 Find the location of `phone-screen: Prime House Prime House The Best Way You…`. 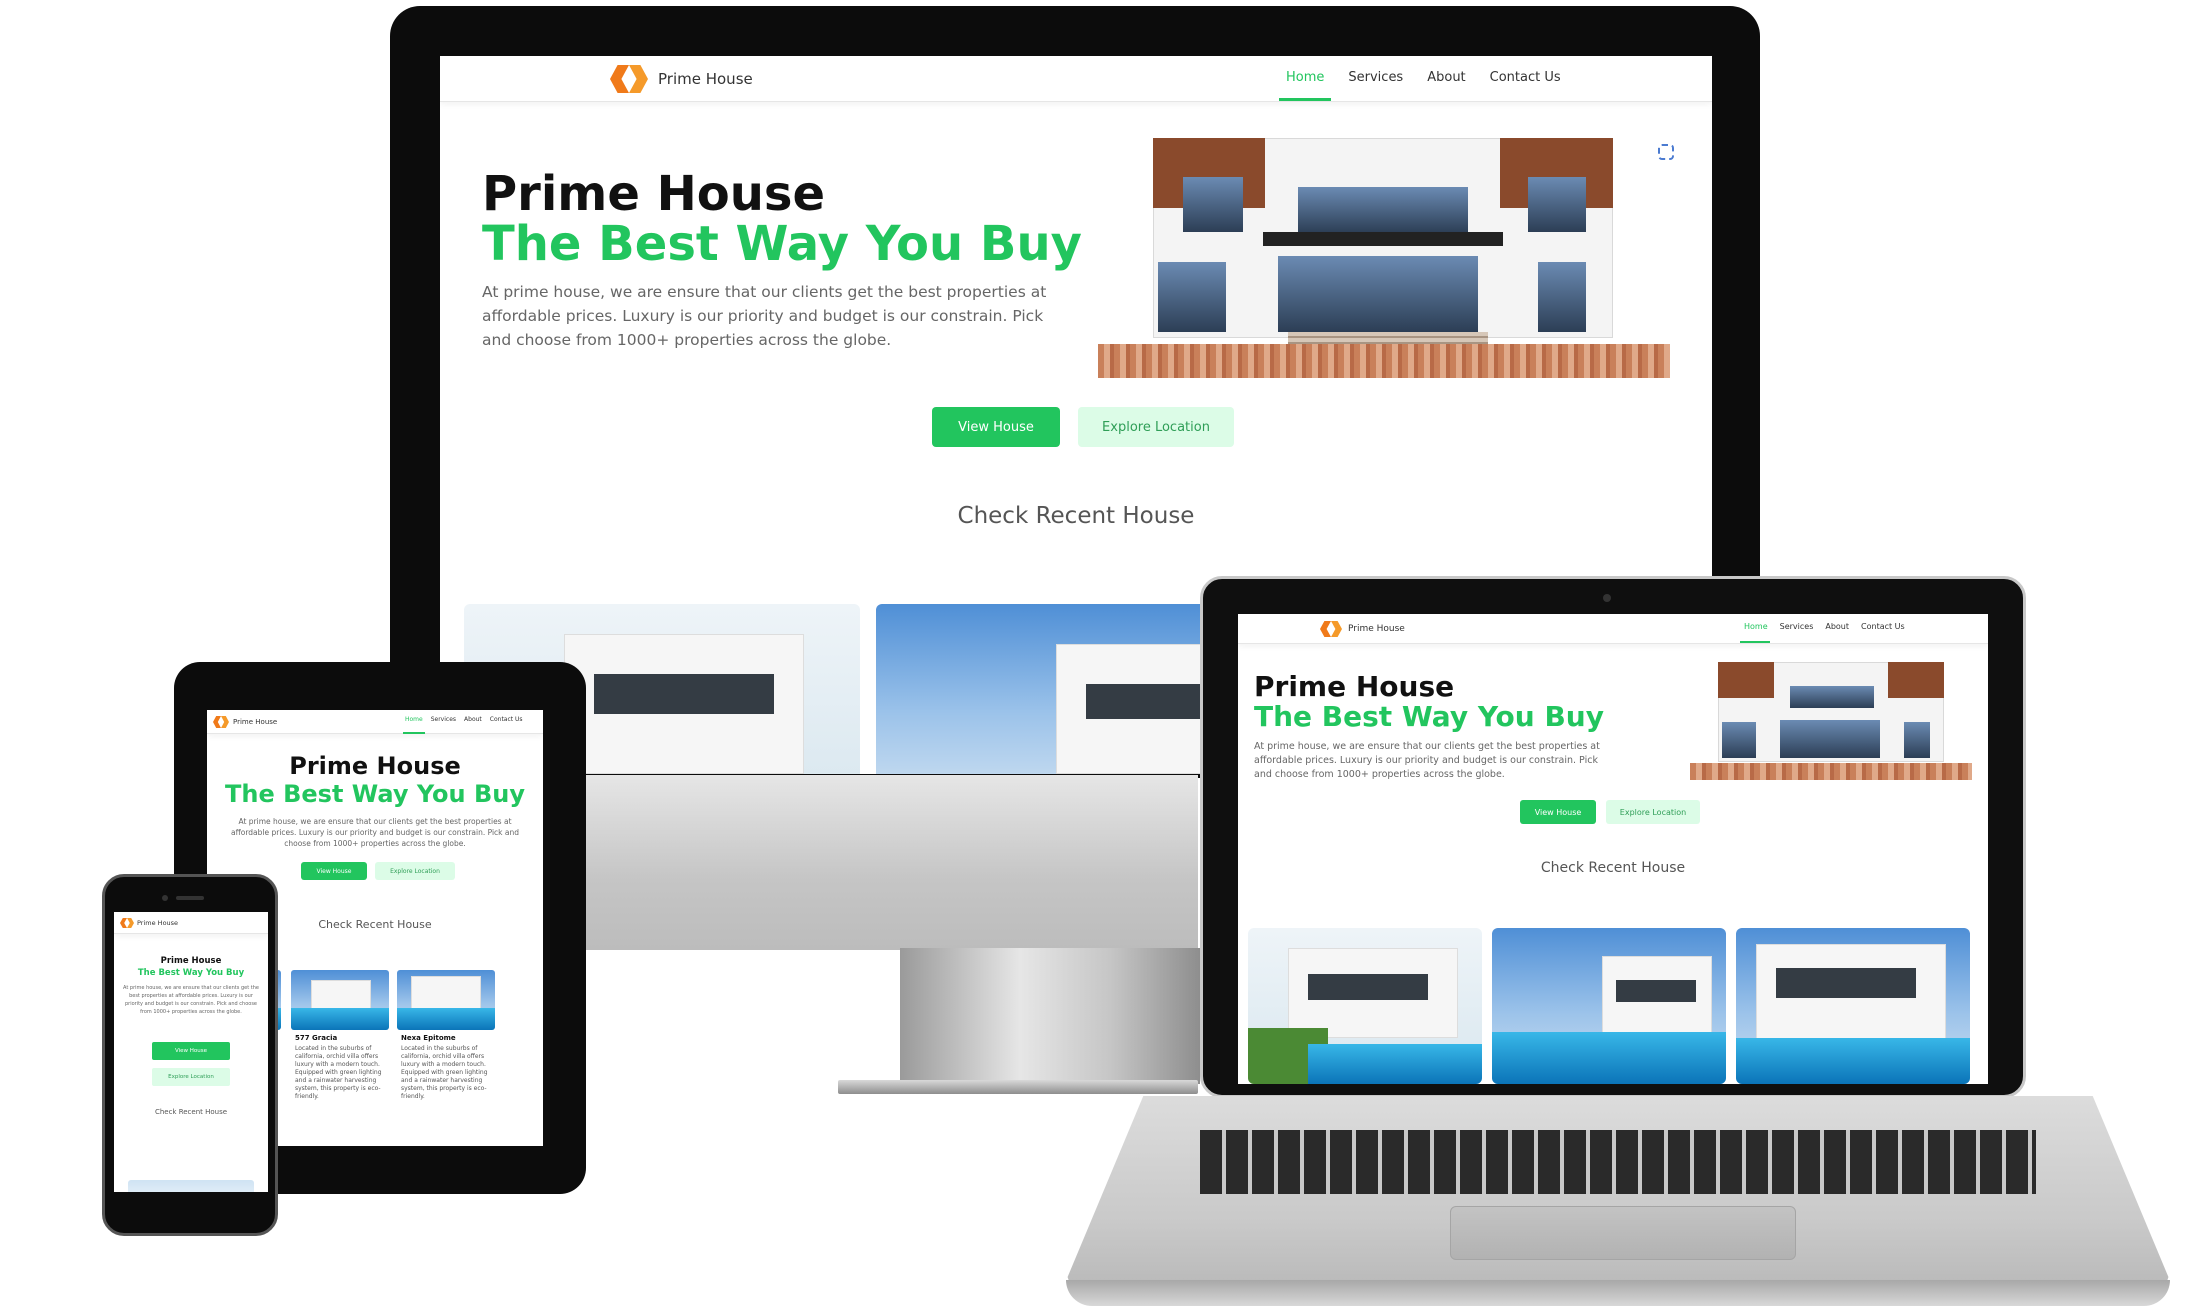

phone-screen: Prime House Prime House The Best Way You… is located at coordinates (191, 1052).